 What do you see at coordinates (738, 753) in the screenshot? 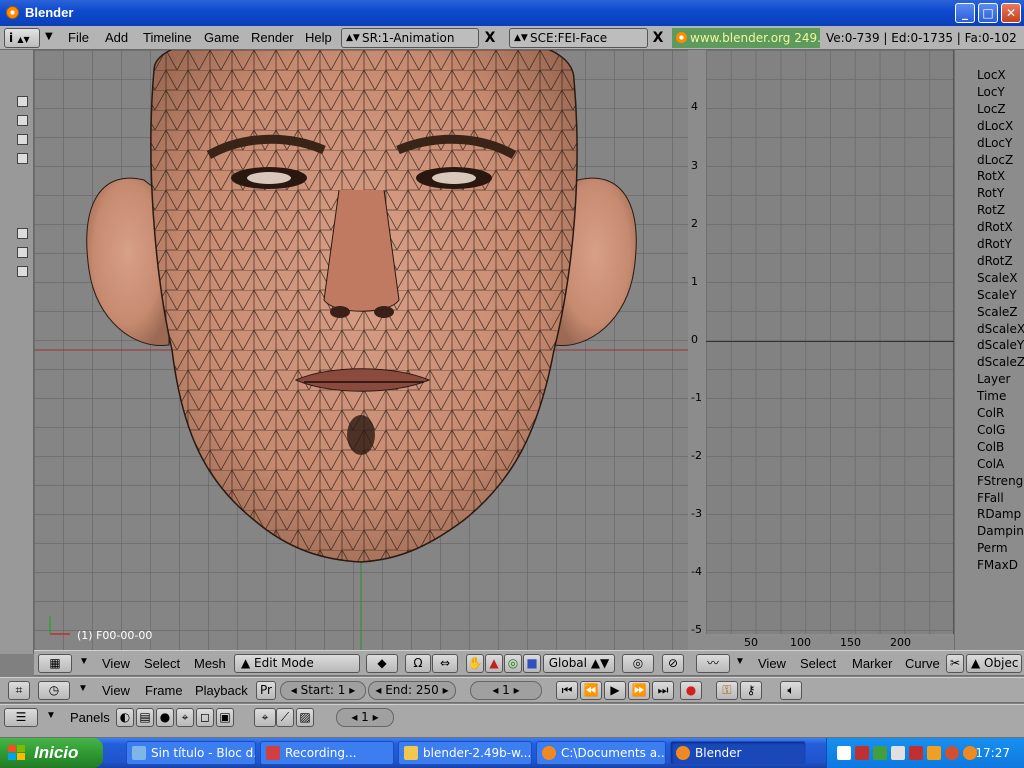
I see `task-blender: Blender` at bounding box center [738, 753].